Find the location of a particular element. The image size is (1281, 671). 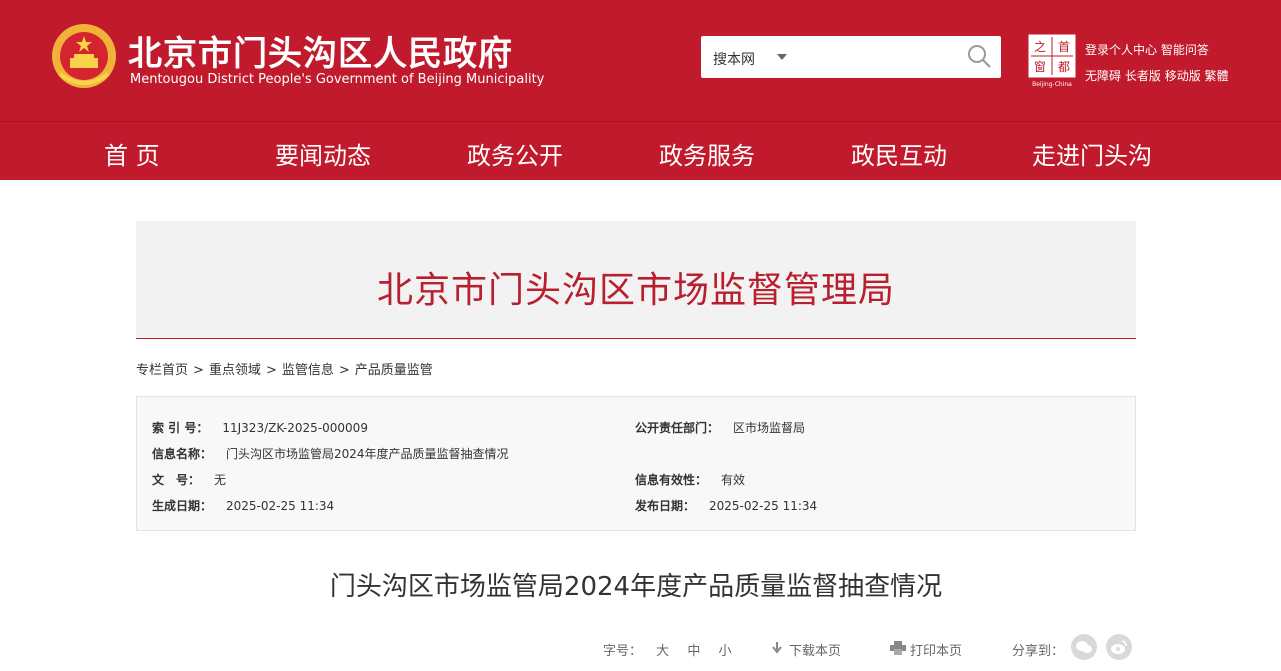

svg-text: 窗 is located at coordinates (1040, 67).